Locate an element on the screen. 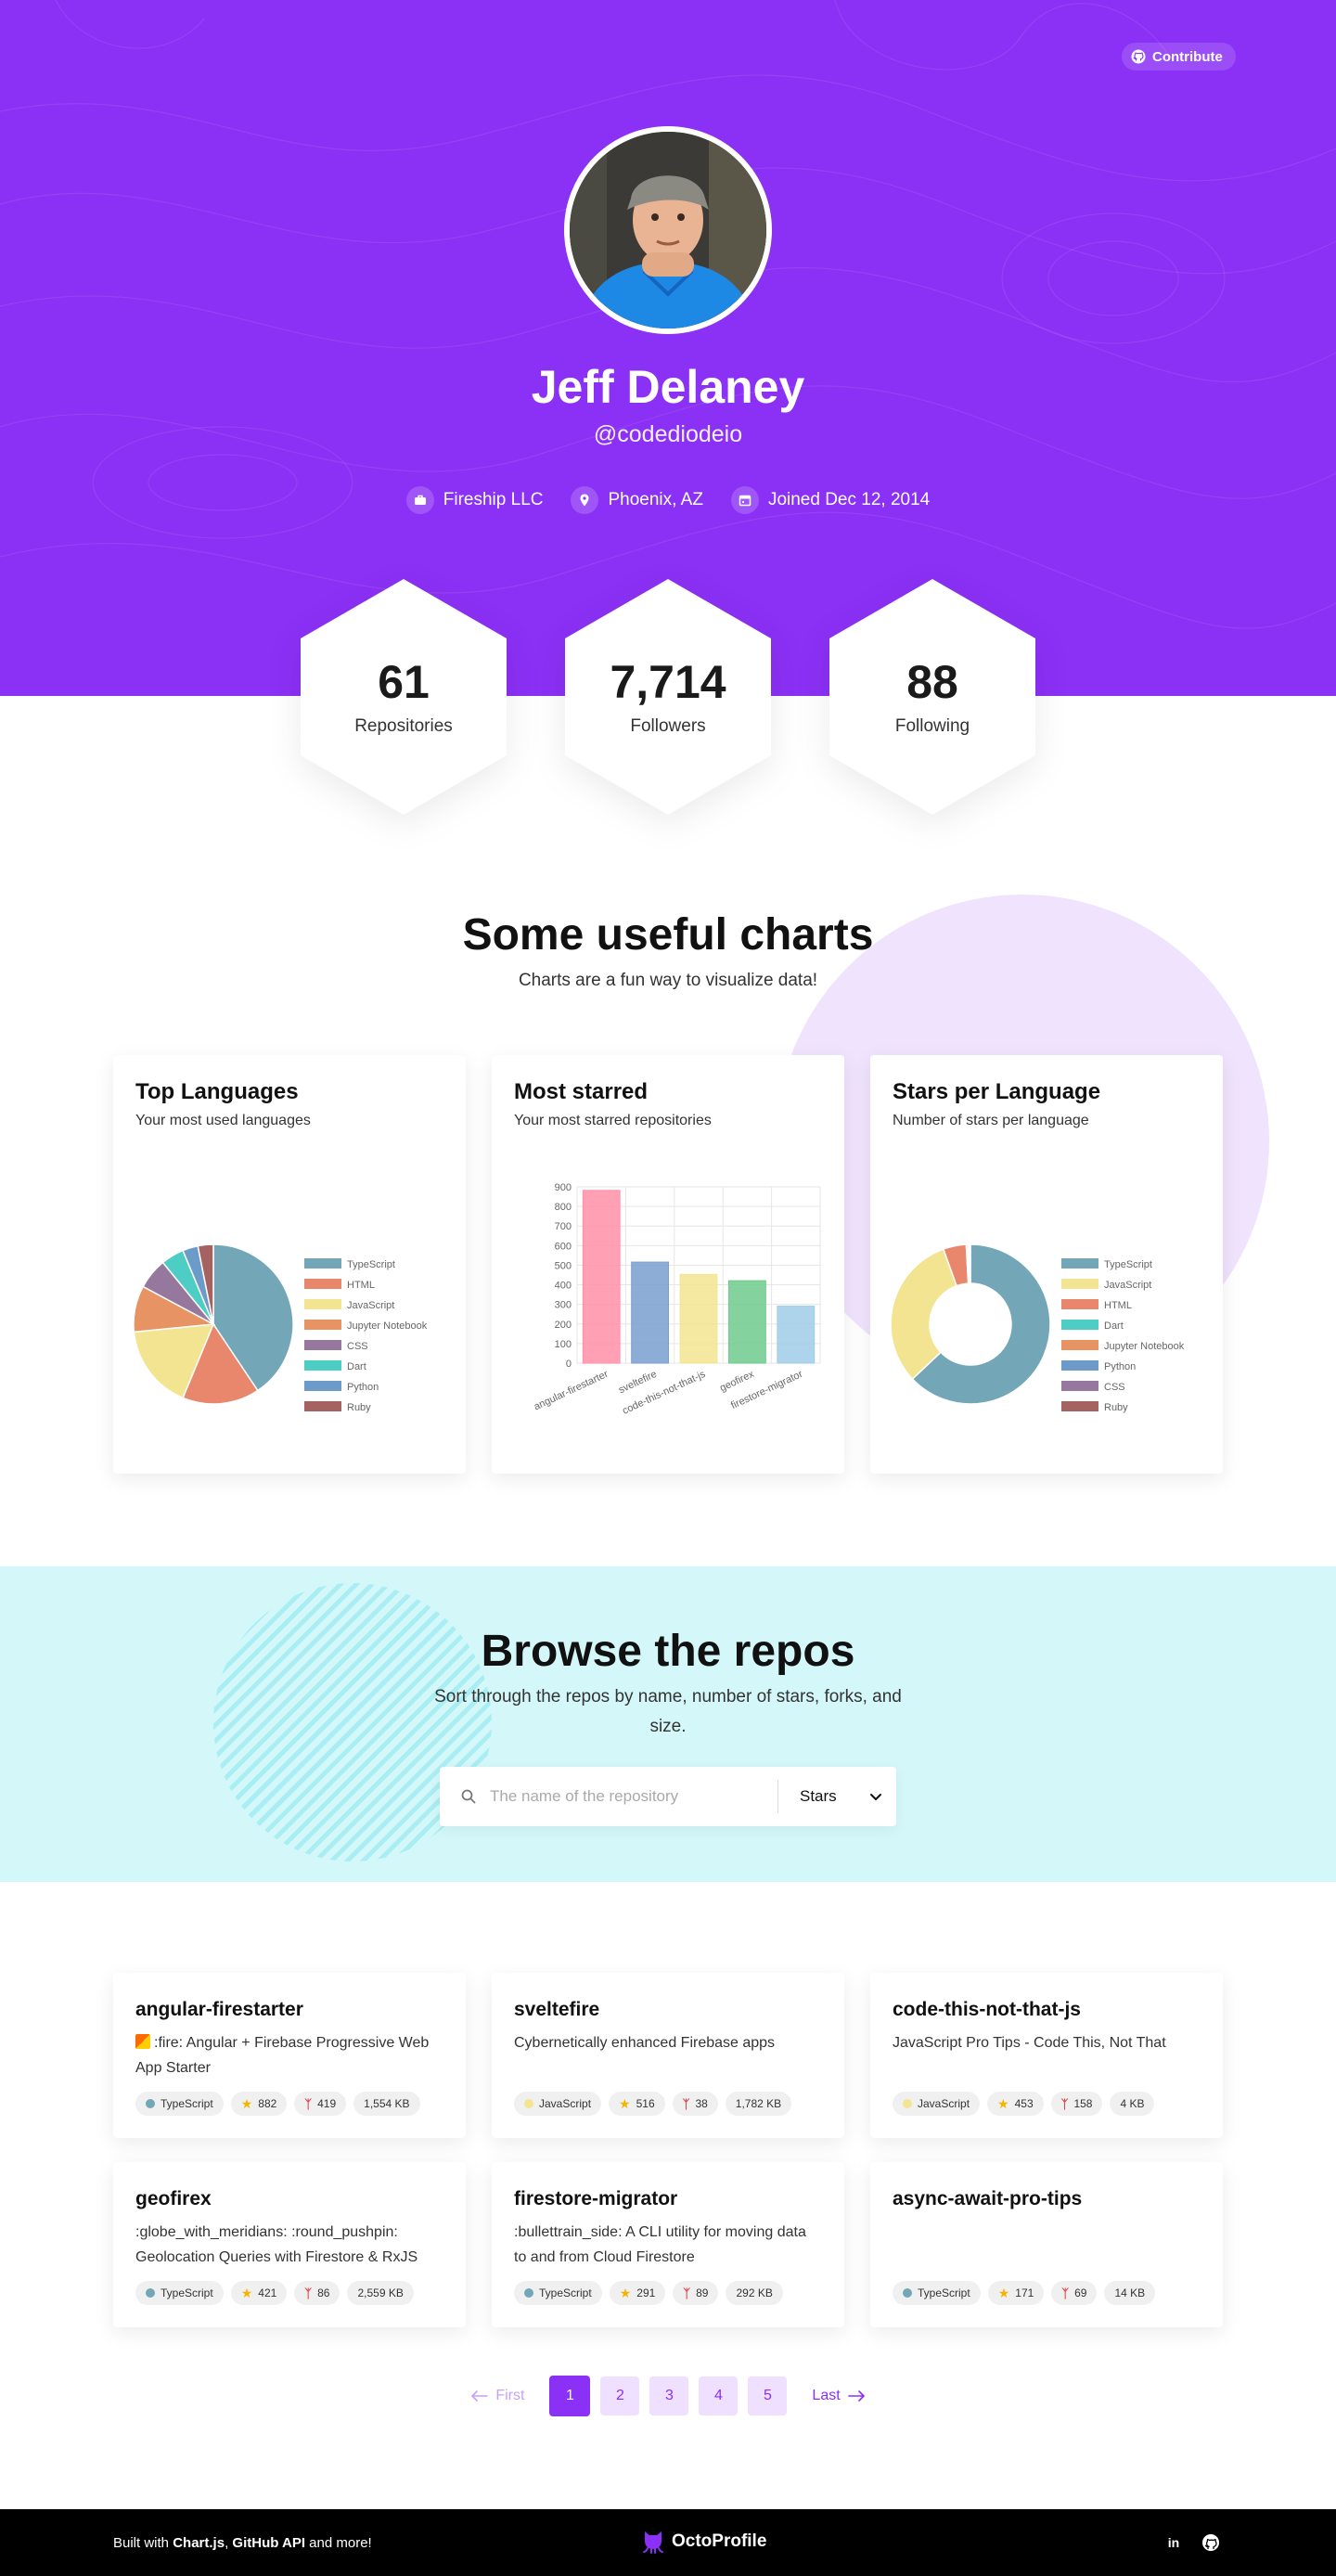 The height and width of the screenshot is (2576, 1336). y-tick-label: 100 is located at coordinates (564, 1345).